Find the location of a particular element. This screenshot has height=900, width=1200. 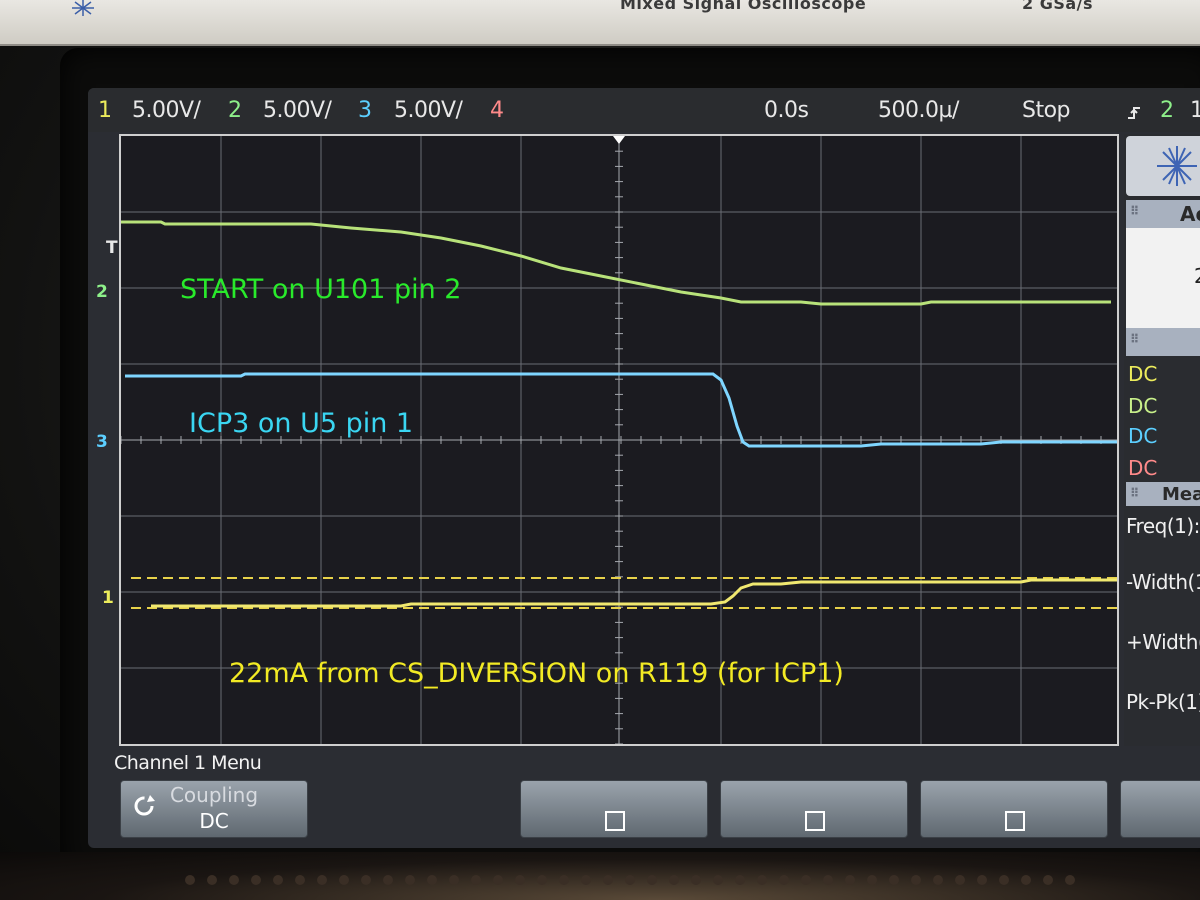

ch1-ground-marker: 1 is located at coordinates (108, 598).